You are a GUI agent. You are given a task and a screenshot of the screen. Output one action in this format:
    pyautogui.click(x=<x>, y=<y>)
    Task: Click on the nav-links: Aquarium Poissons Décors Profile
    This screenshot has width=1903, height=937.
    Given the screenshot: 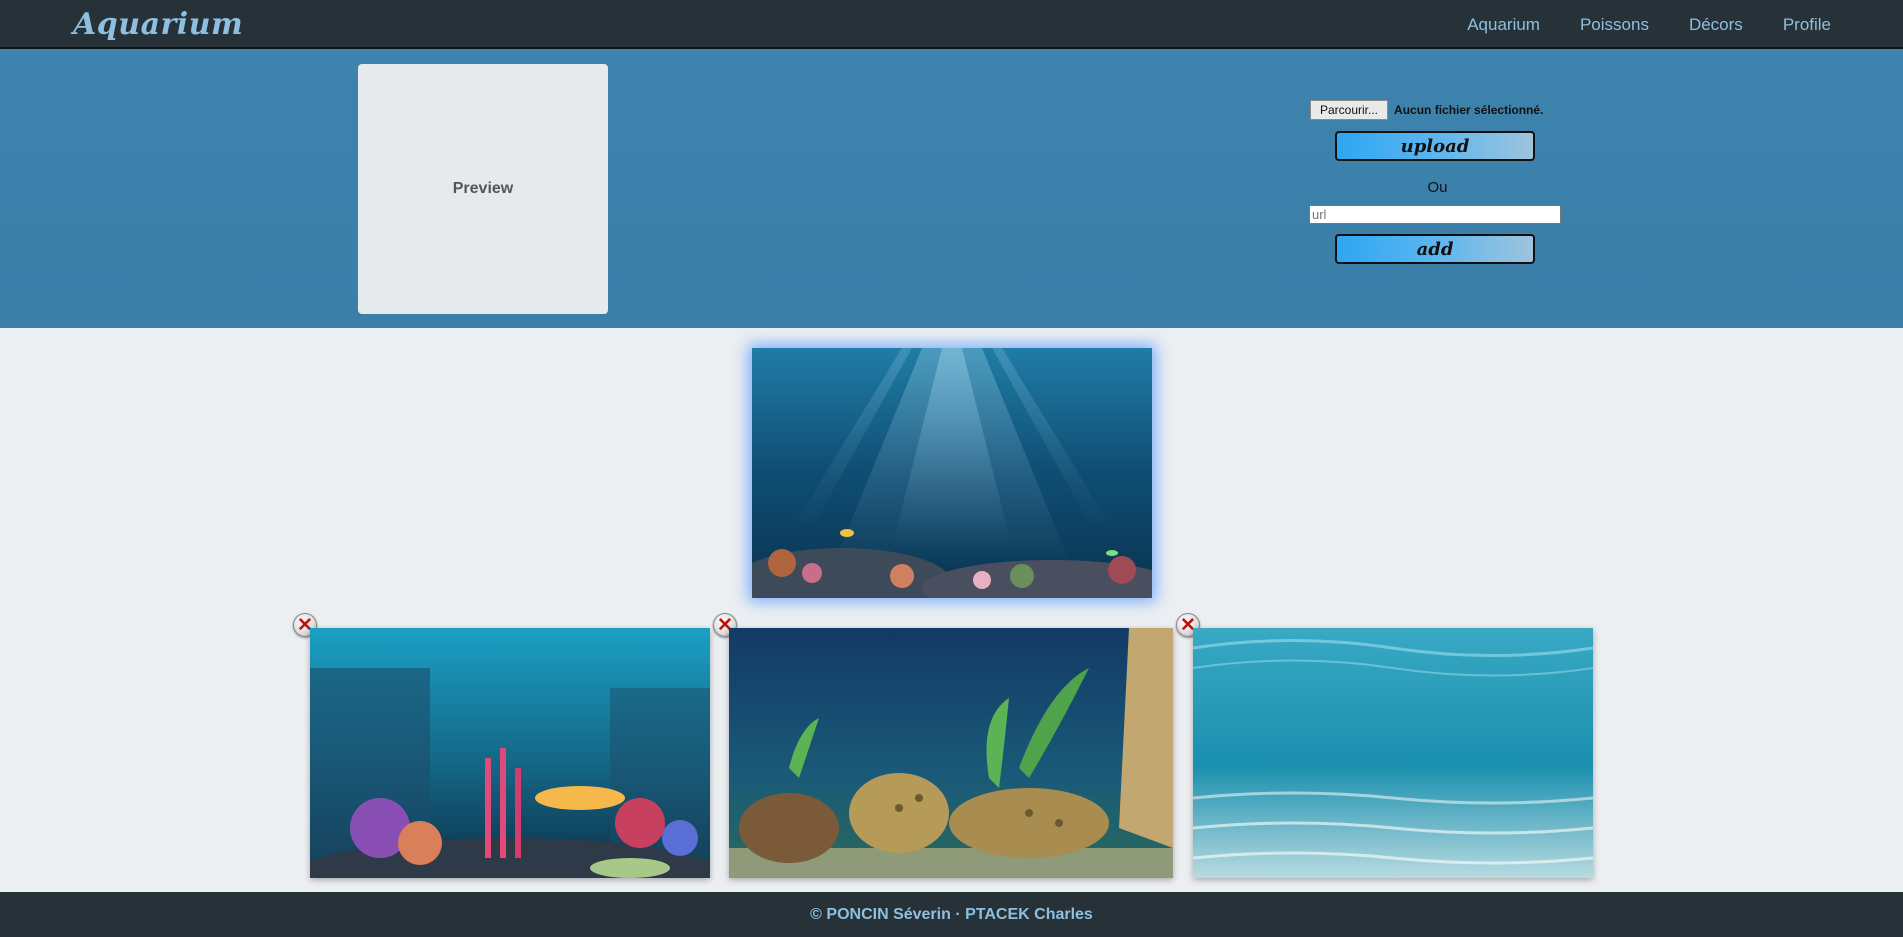 What is the action you would take?
    pyautogui.click(x=1629, y=24)
    